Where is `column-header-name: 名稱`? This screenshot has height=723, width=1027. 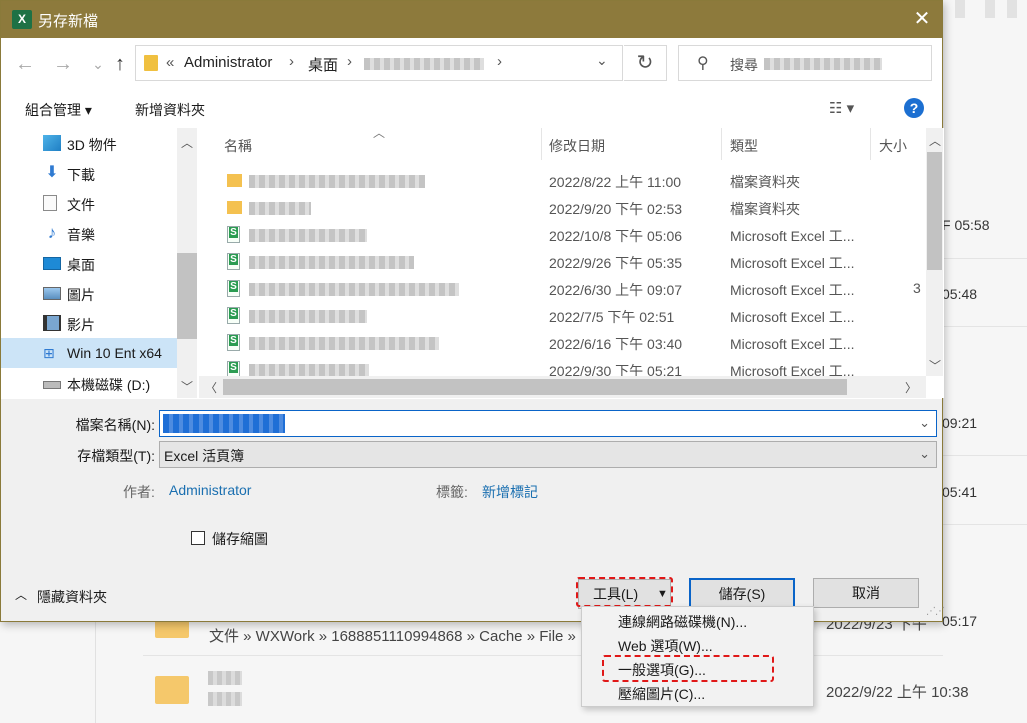 column-header-name: 名稱 is located at coordinates (238, 146).